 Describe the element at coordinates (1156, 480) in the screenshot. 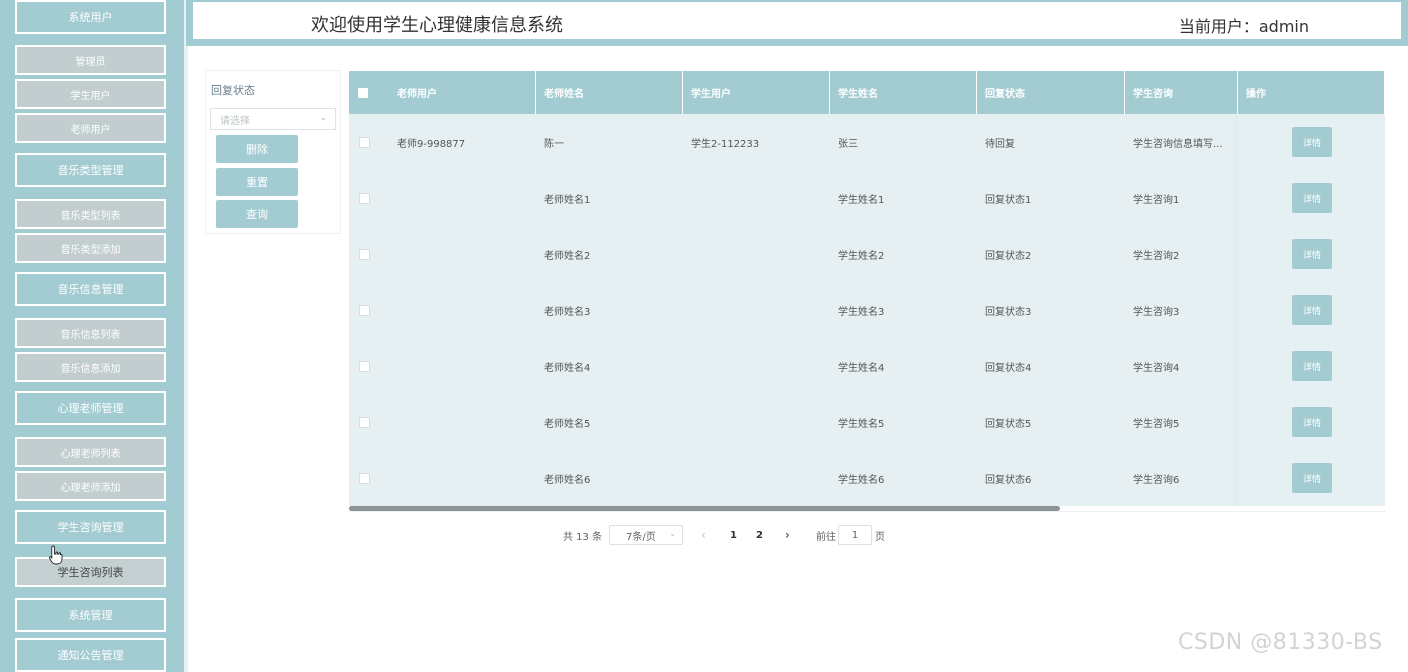

I see `table-cell: 学生咨询6` at that location.